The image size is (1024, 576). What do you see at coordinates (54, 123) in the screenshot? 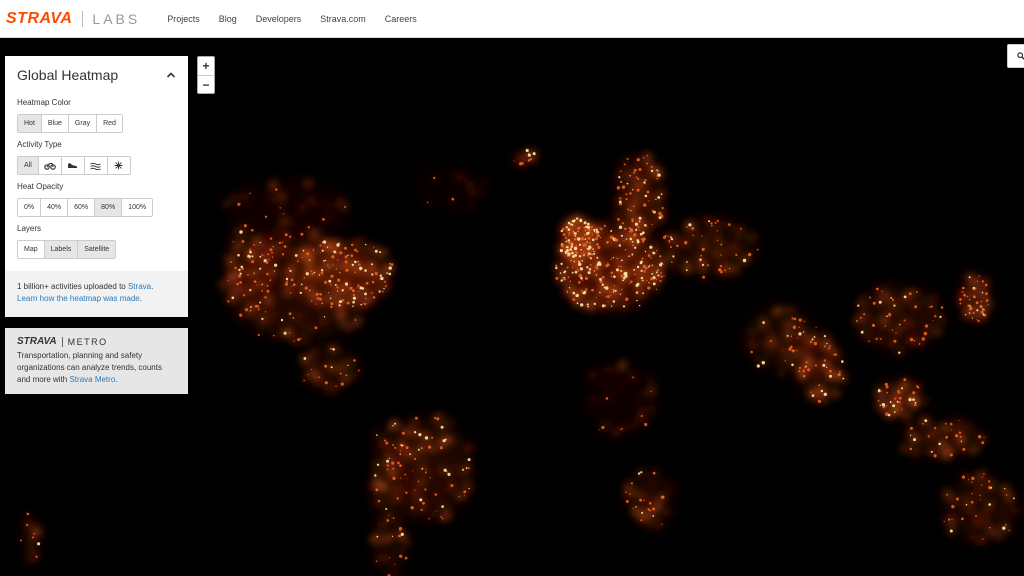
I see `color-blue-button: Blue` at bounding box center [54, 123].